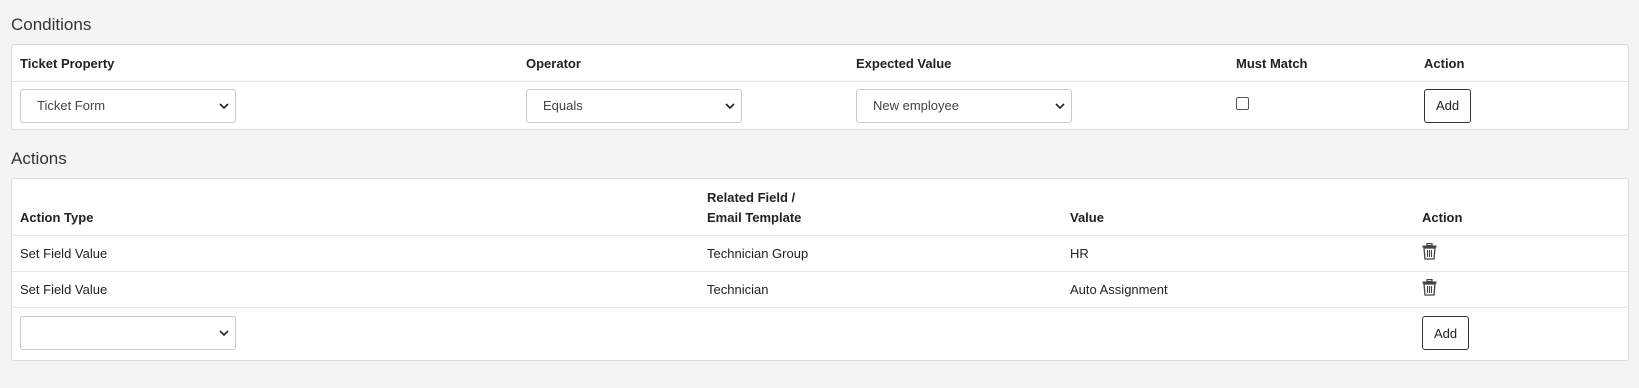  I want to click on expected-value-select-value: New employee, so click(916, 106).